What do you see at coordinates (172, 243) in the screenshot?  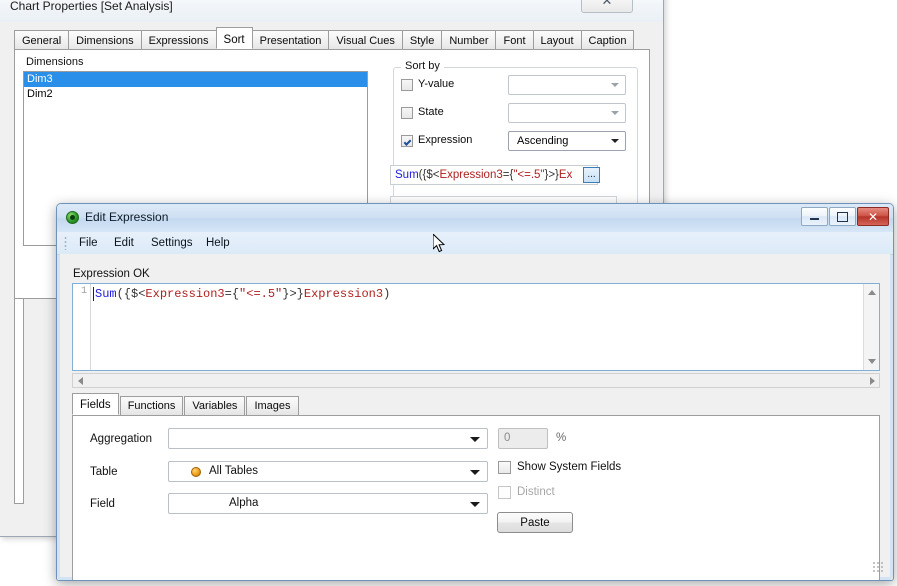 I see `menu-settings: Settings` at bounding box center [172, 243].